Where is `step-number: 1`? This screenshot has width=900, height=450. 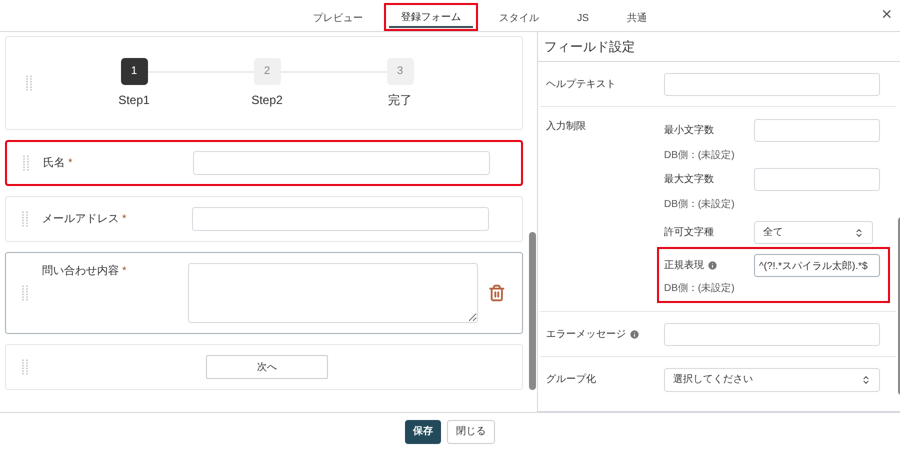 step-number: 1 is located at coordinates (134, 71).